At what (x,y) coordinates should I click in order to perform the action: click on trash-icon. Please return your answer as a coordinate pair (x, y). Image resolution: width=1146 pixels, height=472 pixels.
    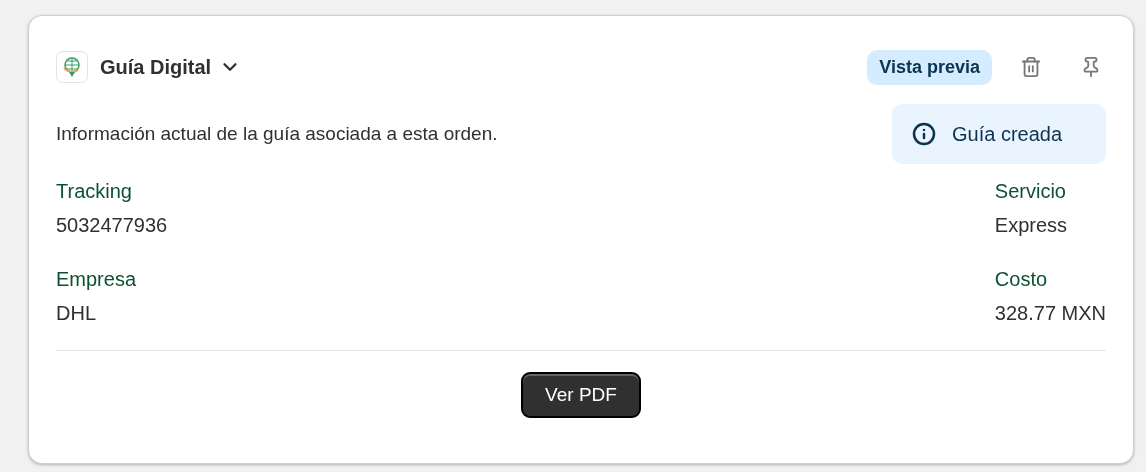
    Looking at the image, I should click on (1031, 67).